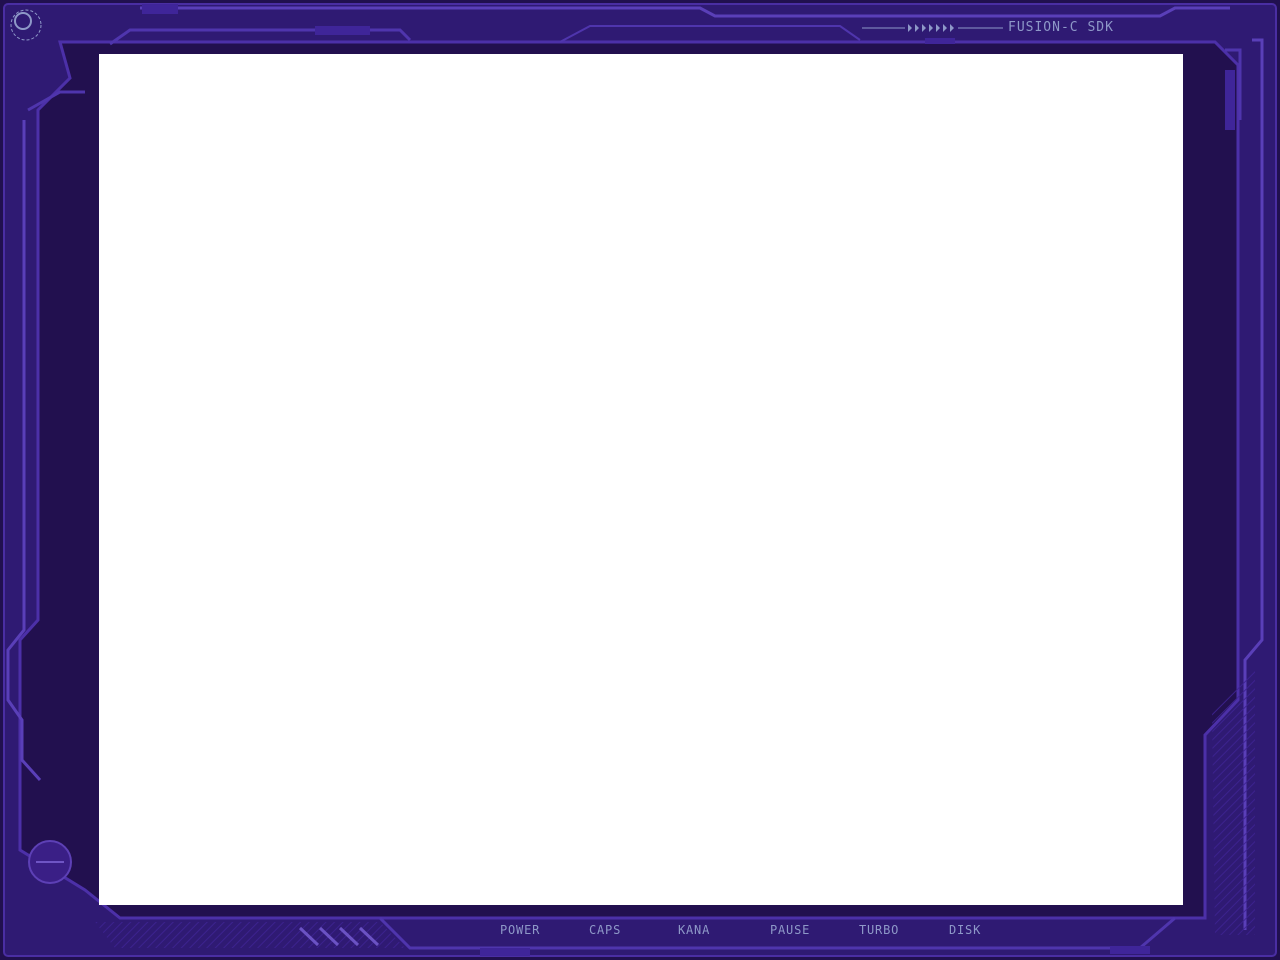  I want to click on indicator-pause: PAUSE, so click(790, 930).